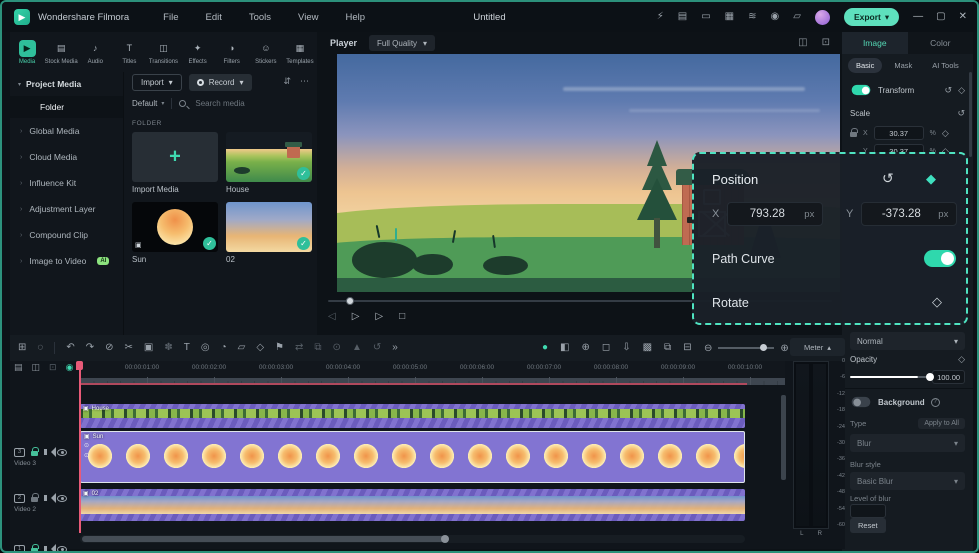  I want to click on prev-frame-button: ◁, so click(332, 317).